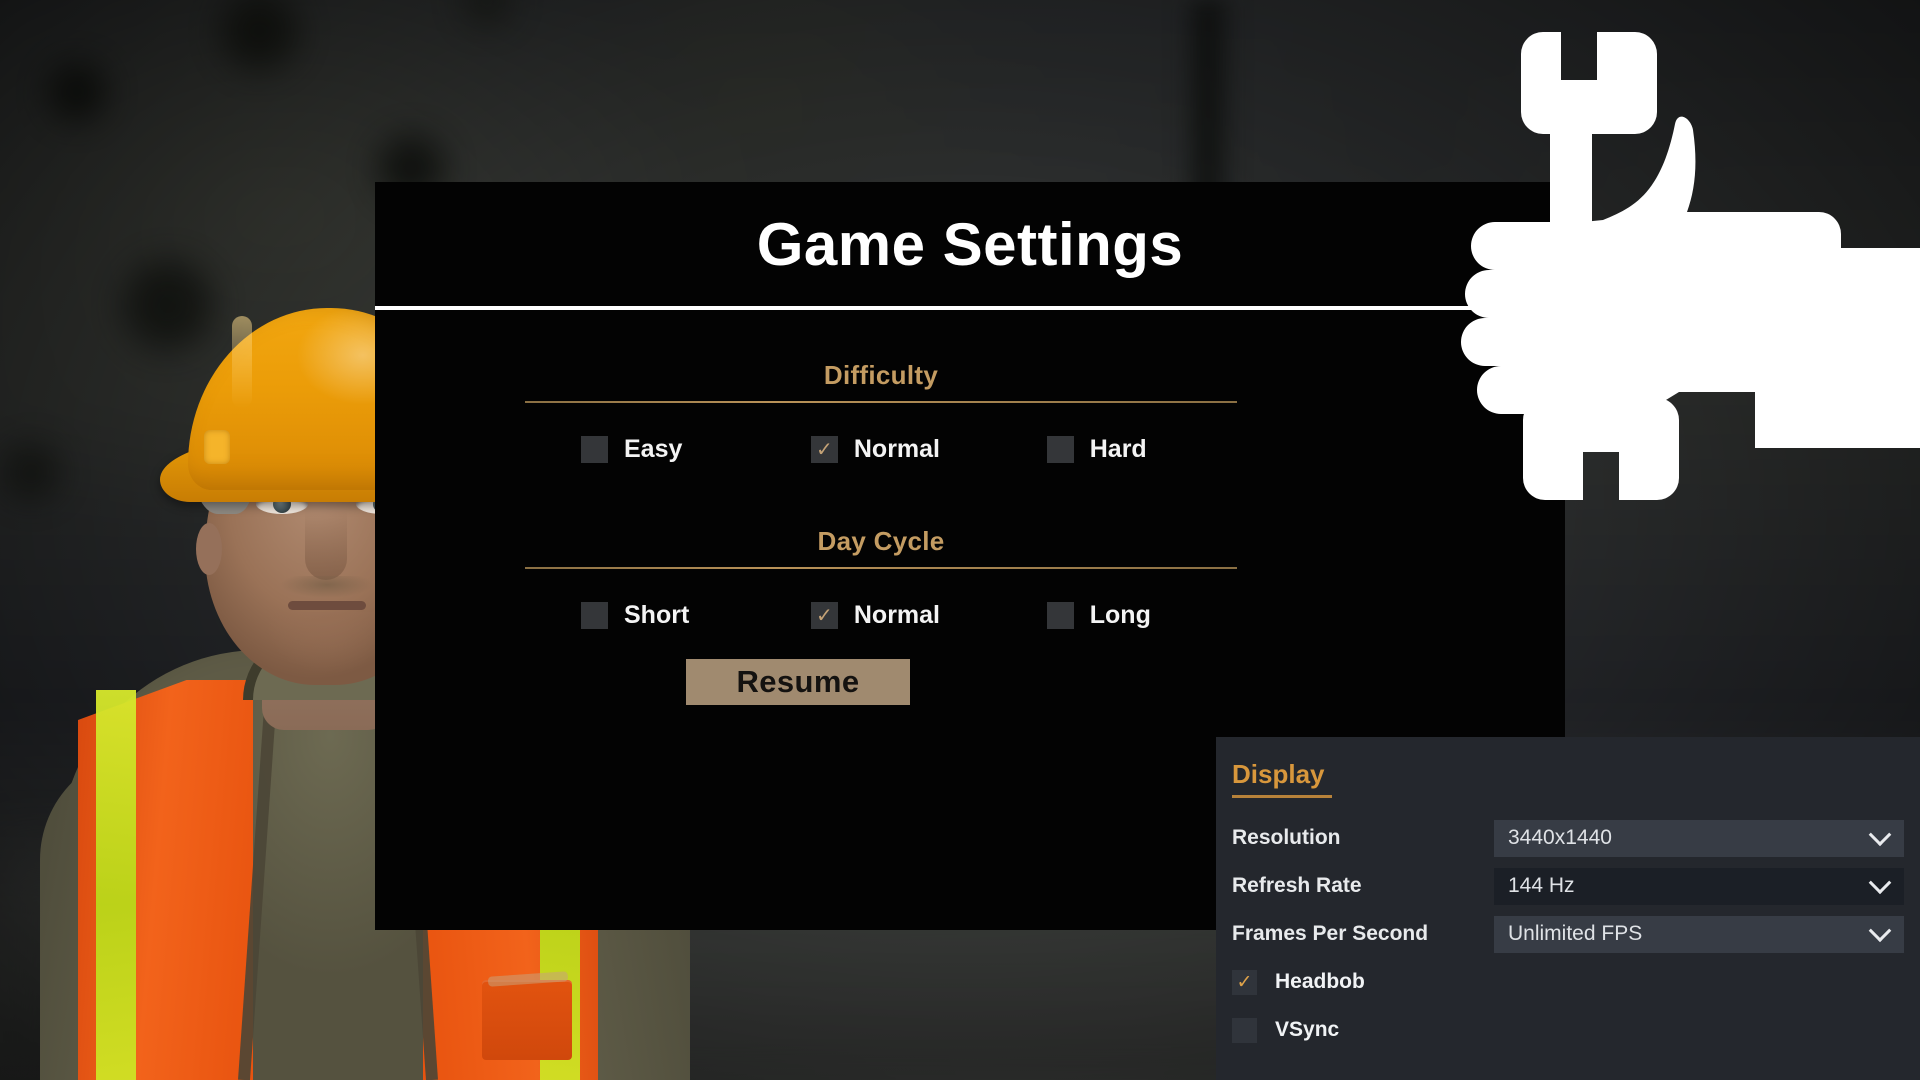  What do you see at coordinates (1576, 982) in the screenshot?
I see `toggle-headbob: ✓ Headbob` at bounding box center [1576, 982].